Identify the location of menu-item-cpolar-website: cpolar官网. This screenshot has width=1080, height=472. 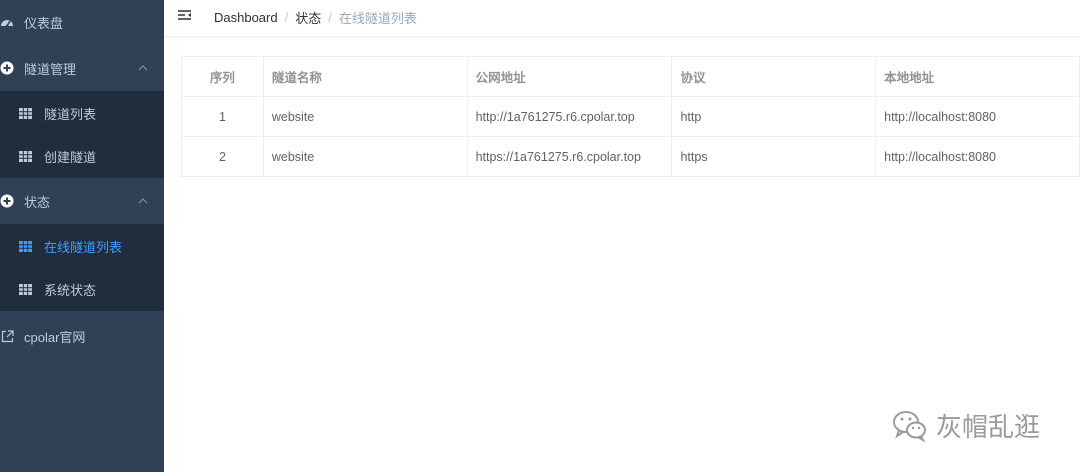
(82, 336).